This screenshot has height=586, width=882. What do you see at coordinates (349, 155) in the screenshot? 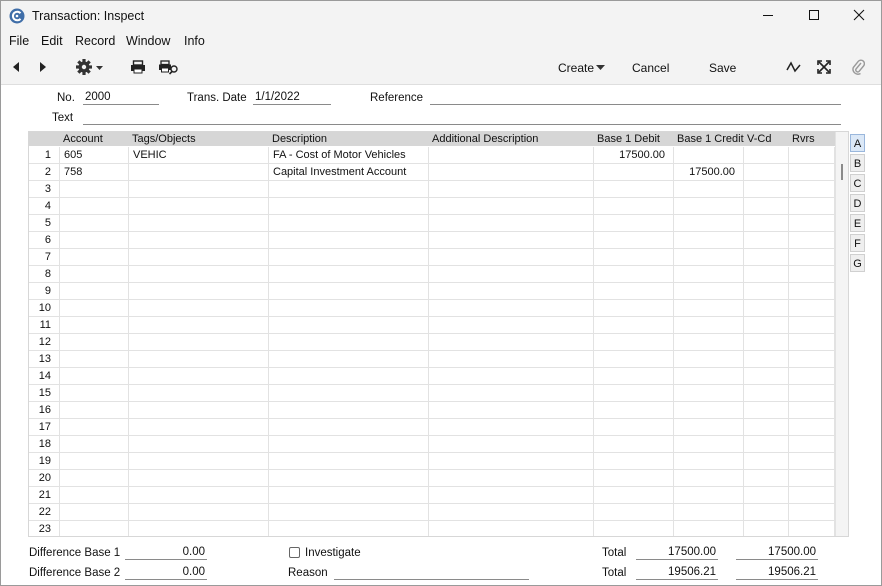
I see `description-cell: FA - Cost of Motor Vehicles` at bounding box center [349, 155].